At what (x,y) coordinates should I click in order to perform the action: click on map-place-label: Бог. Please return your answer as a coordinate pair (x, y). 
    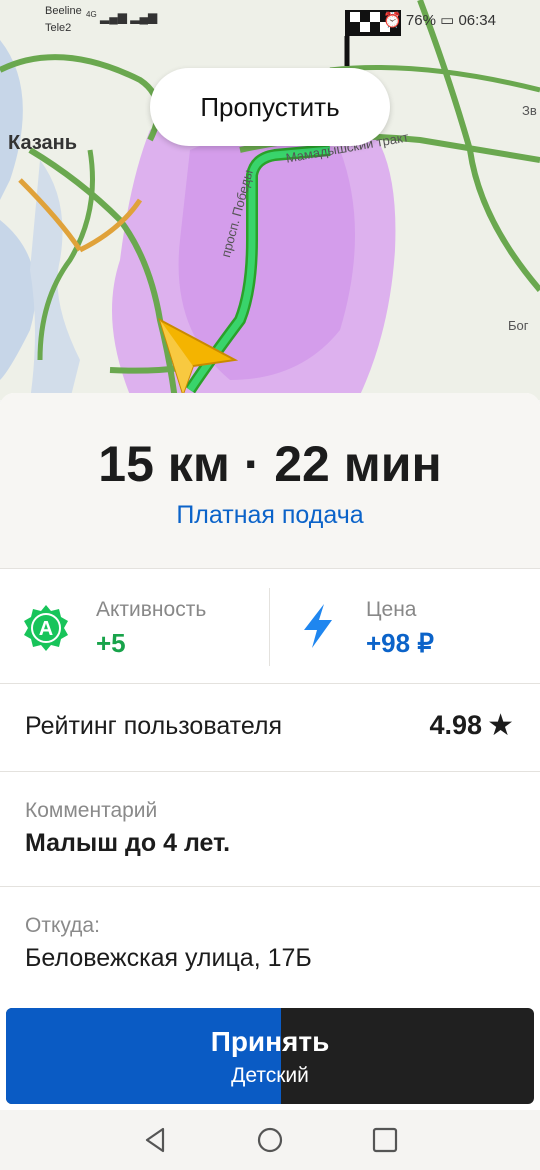
    Looking at the image, I should click on (518, 325).